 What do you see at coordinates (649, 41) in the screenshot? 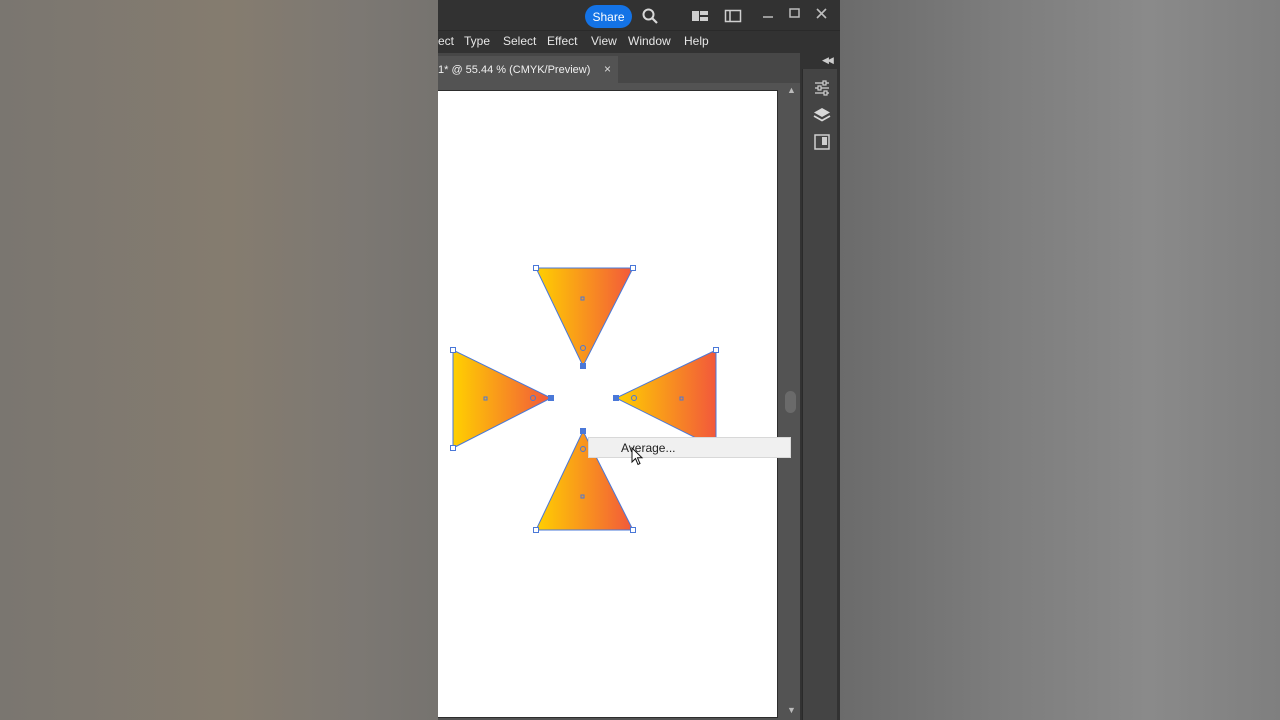
I see `menu-window: Window` at bounding box center [649, 41].